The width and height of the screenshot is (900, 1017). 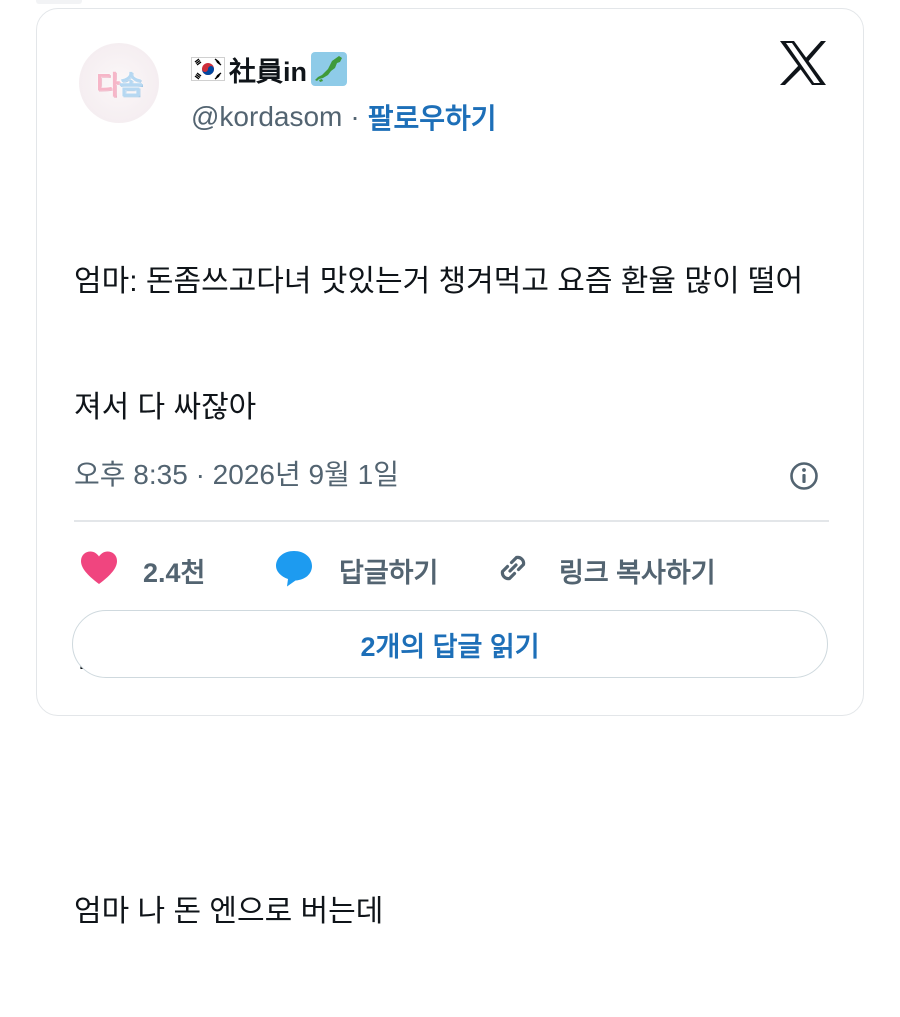 I want to click on info-icon, so click(x=804, y=476).